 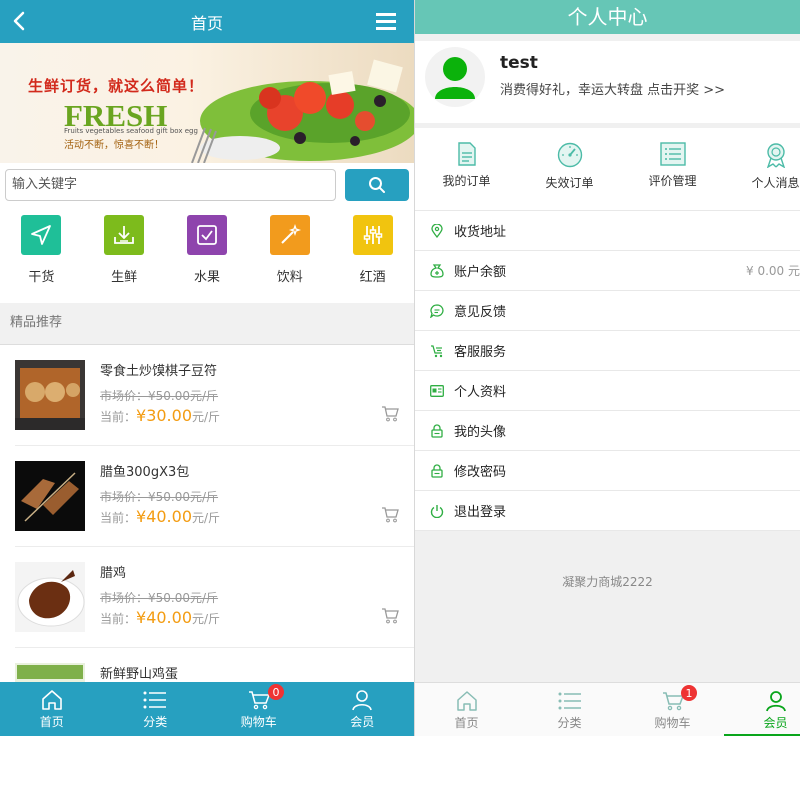 What do you see at coordinates (519, 63) in the screenshot?
I see `username: test` at bounding box center [519, 63].